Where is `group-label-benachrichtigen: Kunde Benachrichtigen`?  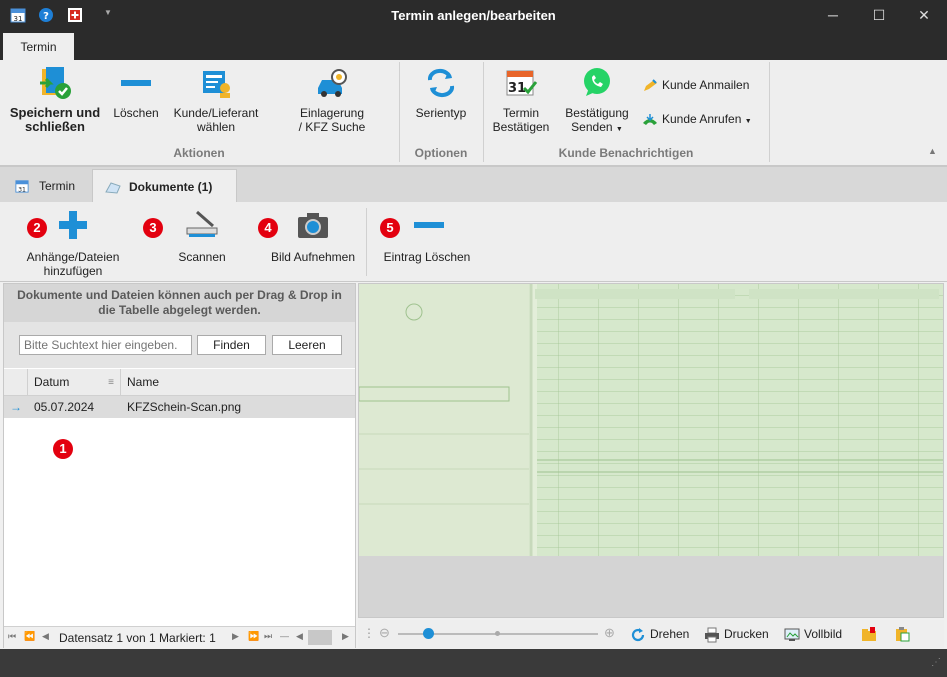 group-label-benachrichtigen: Kunde Benachrichtigen is located at coordinates (626, 153).